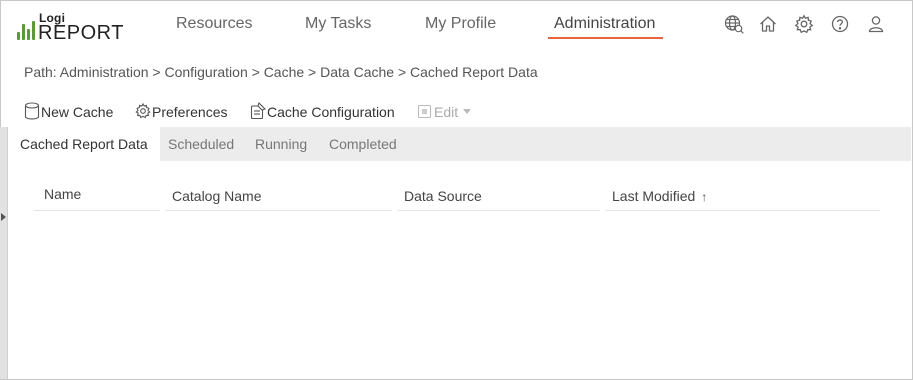 This screenshot has width=913, height=380. I want to click on nav-administration: Administration, so click(604, 24).